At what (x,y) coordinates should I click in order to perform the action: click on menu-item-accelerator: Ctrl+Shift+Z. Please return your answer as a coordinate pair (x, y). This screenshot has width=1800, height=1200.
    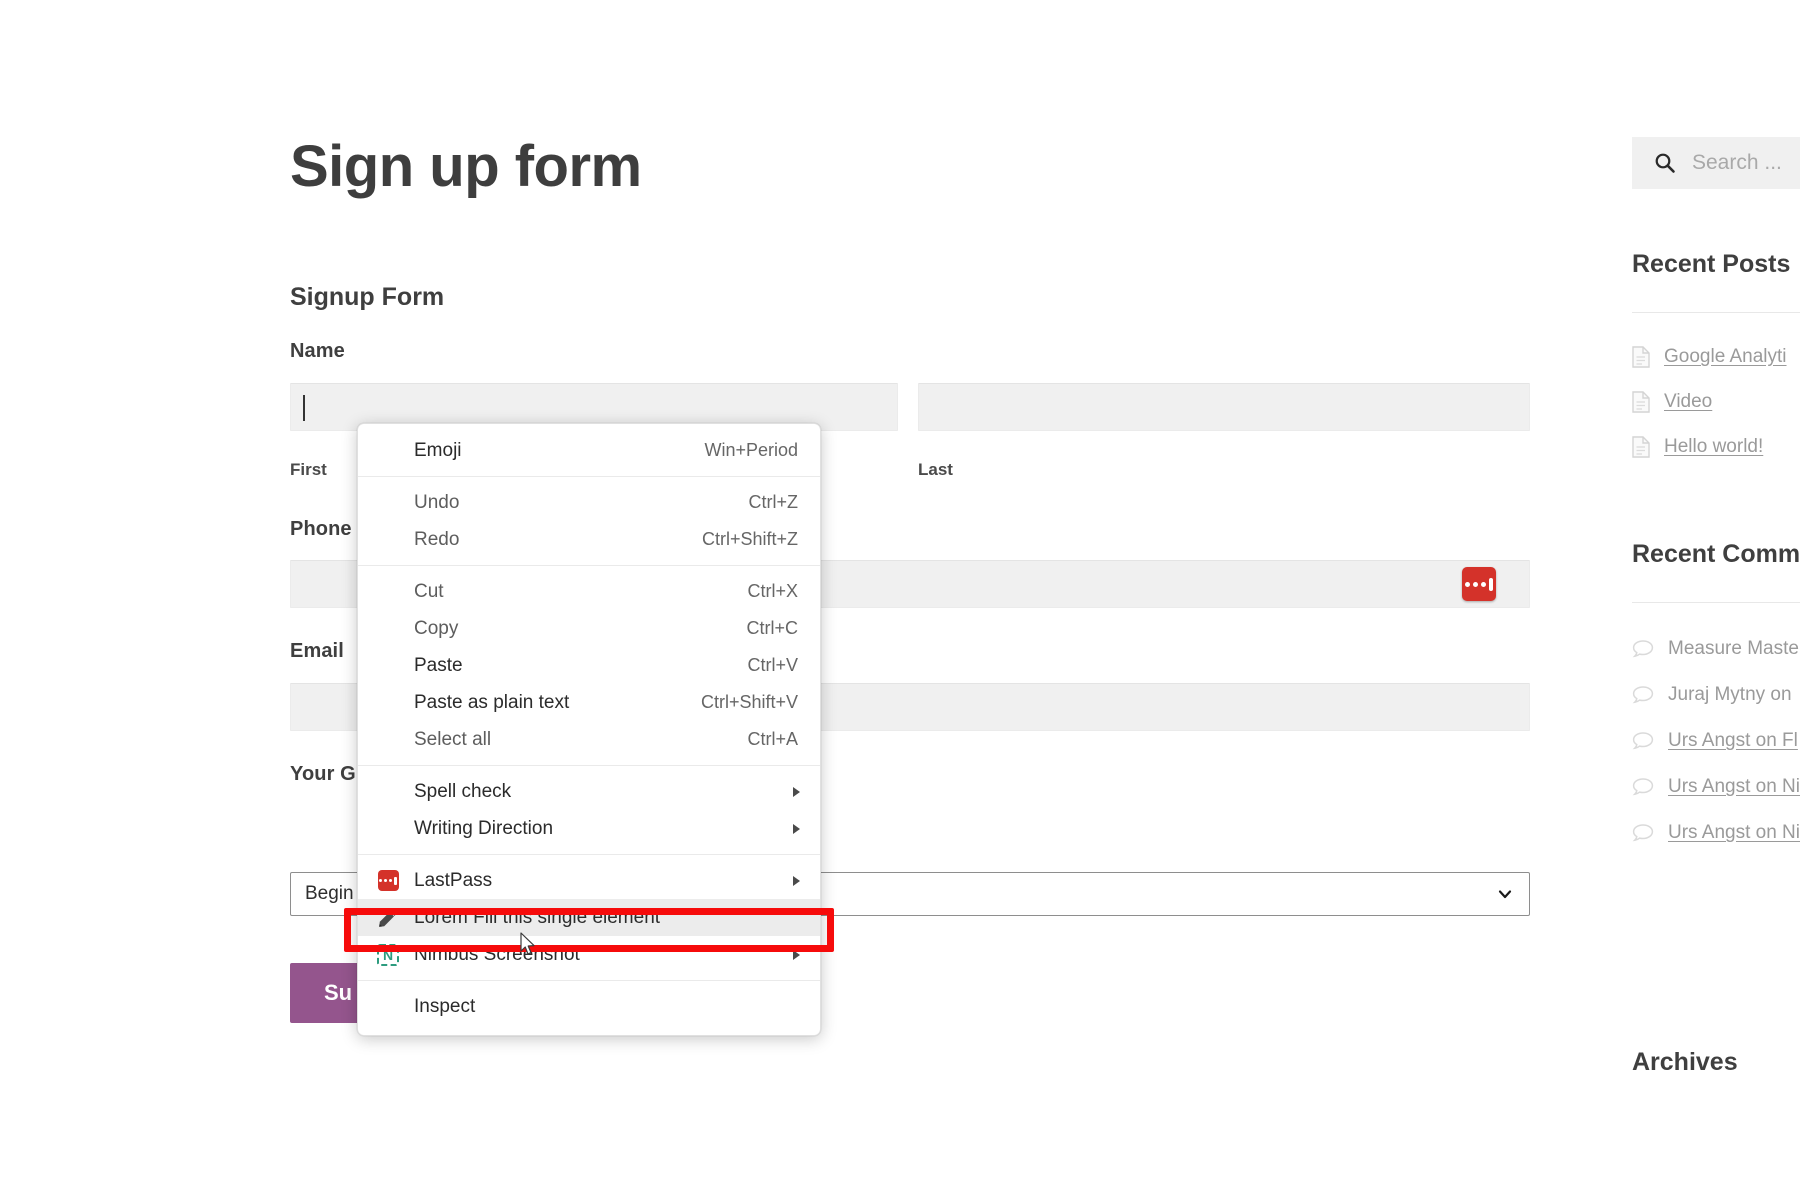
    Looking at the image, I should click on (749, 539).